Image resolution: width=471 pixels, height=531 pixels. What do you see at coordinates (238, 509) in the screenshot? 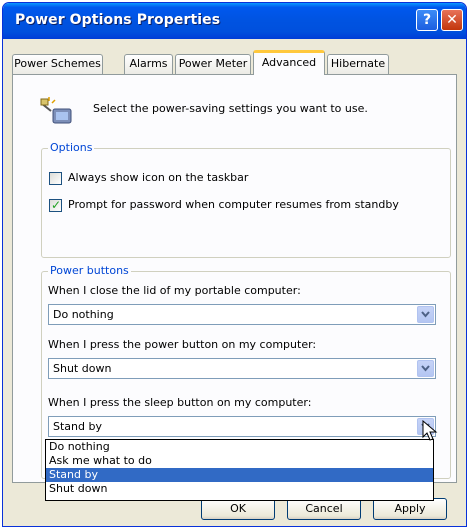
I see `ok-button: OK` at bounding box center [238, 509].